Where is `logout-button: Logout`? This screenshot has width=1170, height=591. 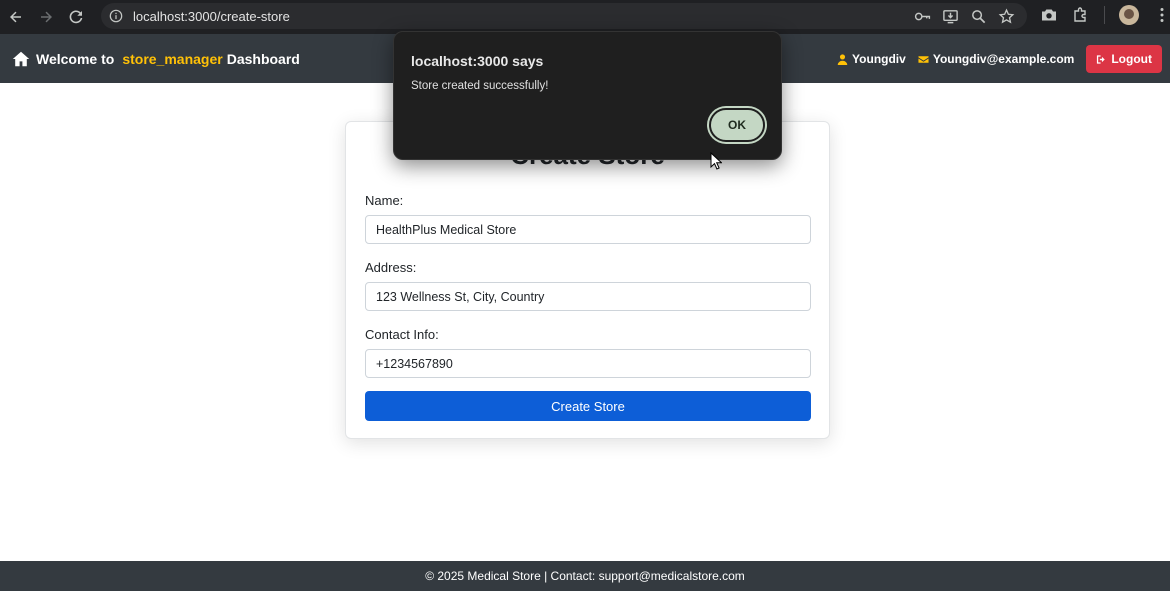 logout-button: Logout is located at coordinates (1124, 59).